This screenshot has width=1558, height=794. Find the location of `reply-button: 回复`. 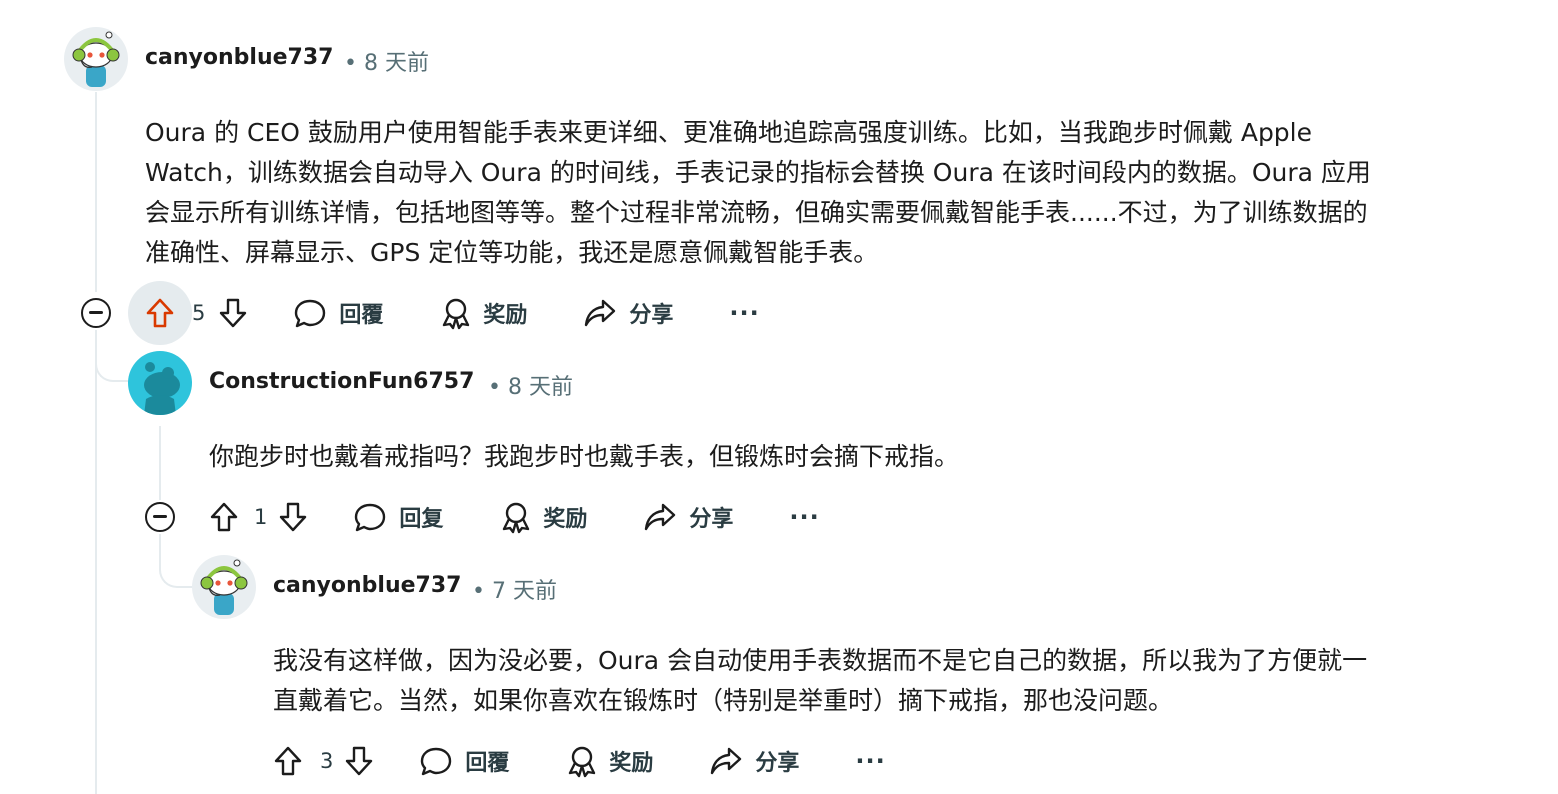

reply-button: 回复 is located at coordinates (398, 517).